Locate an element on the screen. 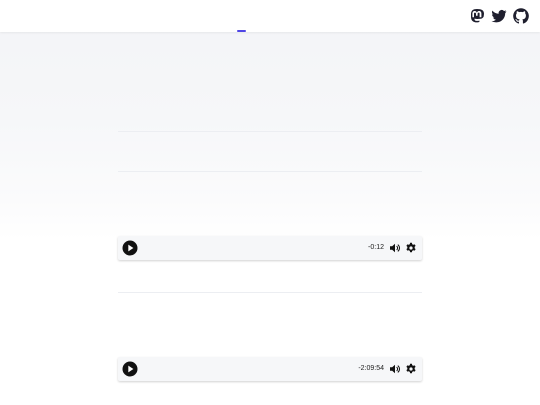 This screenshot has width=540, height=405. time-remaining: -0:12 is located at coordinates (376, 247).